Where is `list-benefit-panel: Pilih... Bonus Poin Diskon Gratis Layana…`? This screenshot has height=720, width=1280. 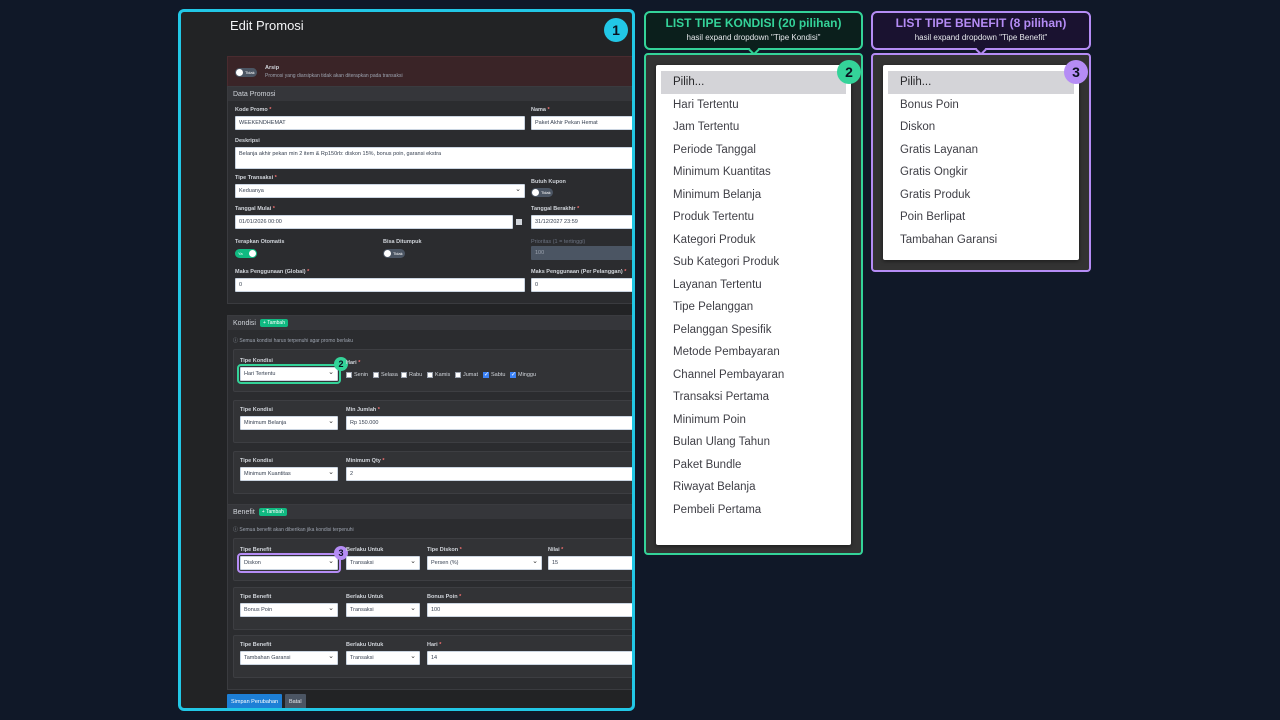 list-benefit-panel: Pilih... Bonus Poin Diskon Gratis Layana… is located at coordinates (981, 162).